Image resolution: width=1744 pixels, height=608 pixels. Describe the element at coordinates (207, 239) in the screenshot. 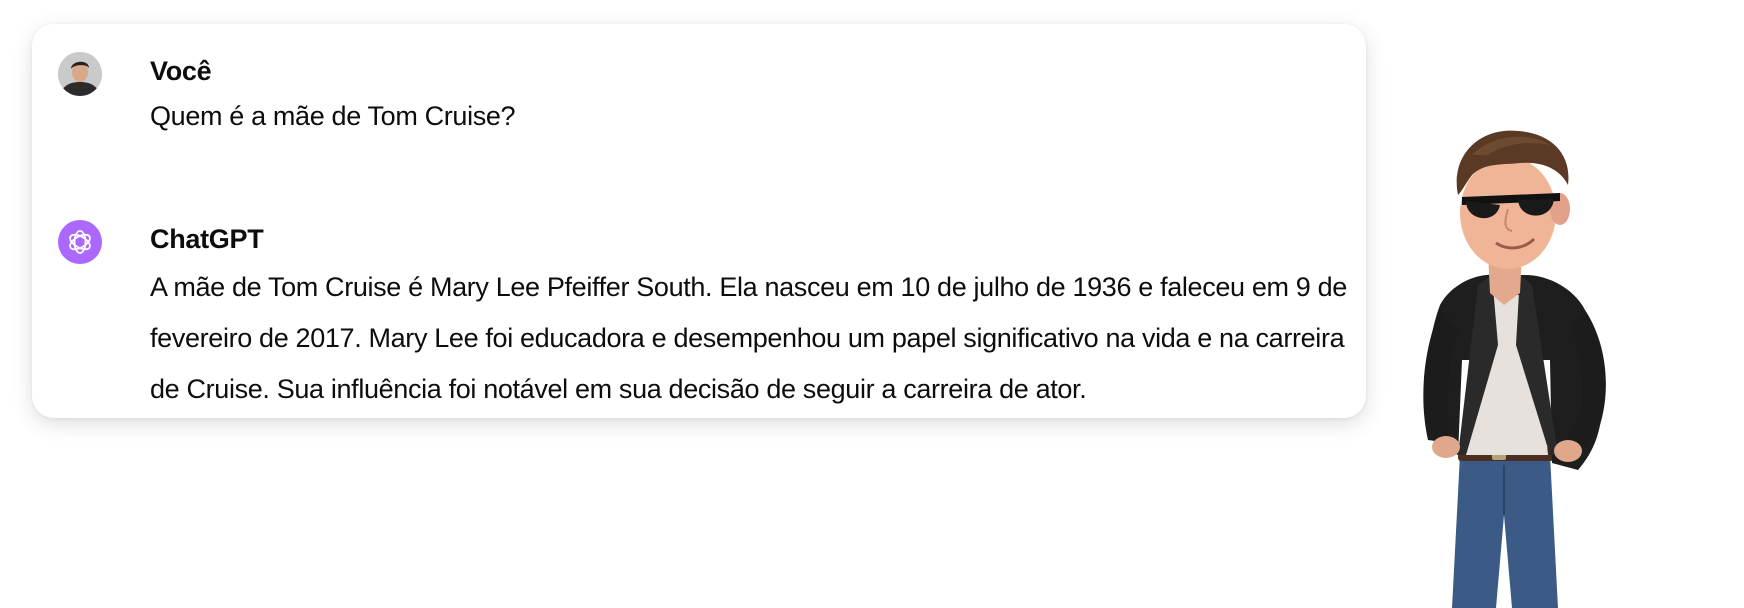

I see `message-author: ChatGPT` at that location.